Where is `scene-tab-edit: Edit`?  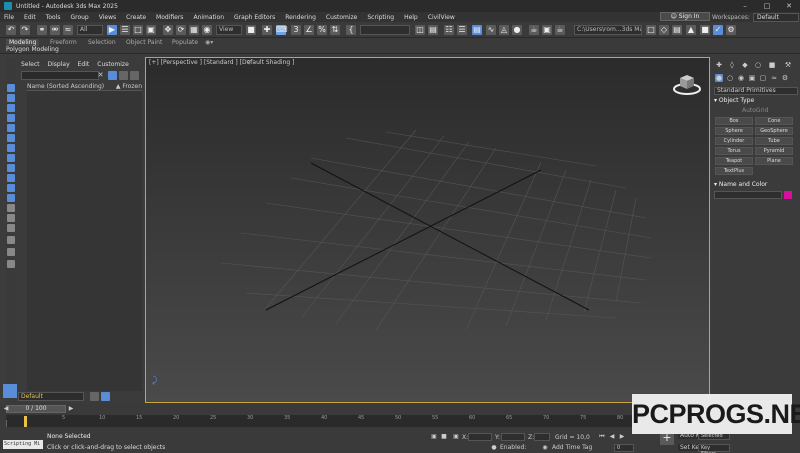 scene-tab-edit: Edit is located at coordinates (84, 64).